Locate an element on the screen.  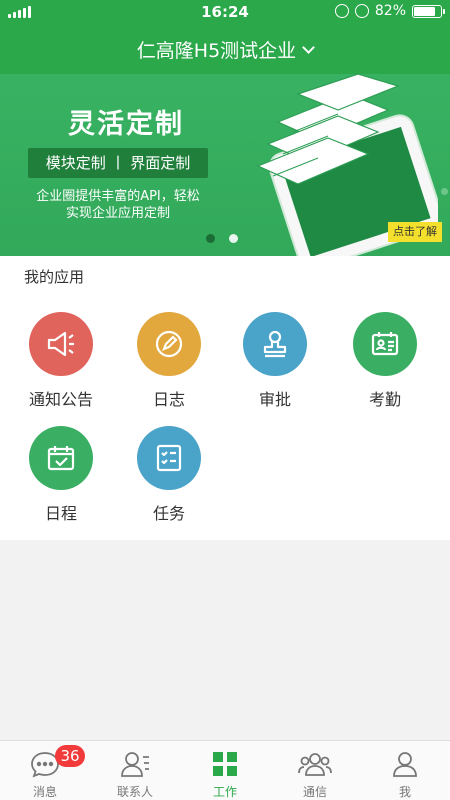
tab-contacts: 联系人 is located at coordinates (135, 770).